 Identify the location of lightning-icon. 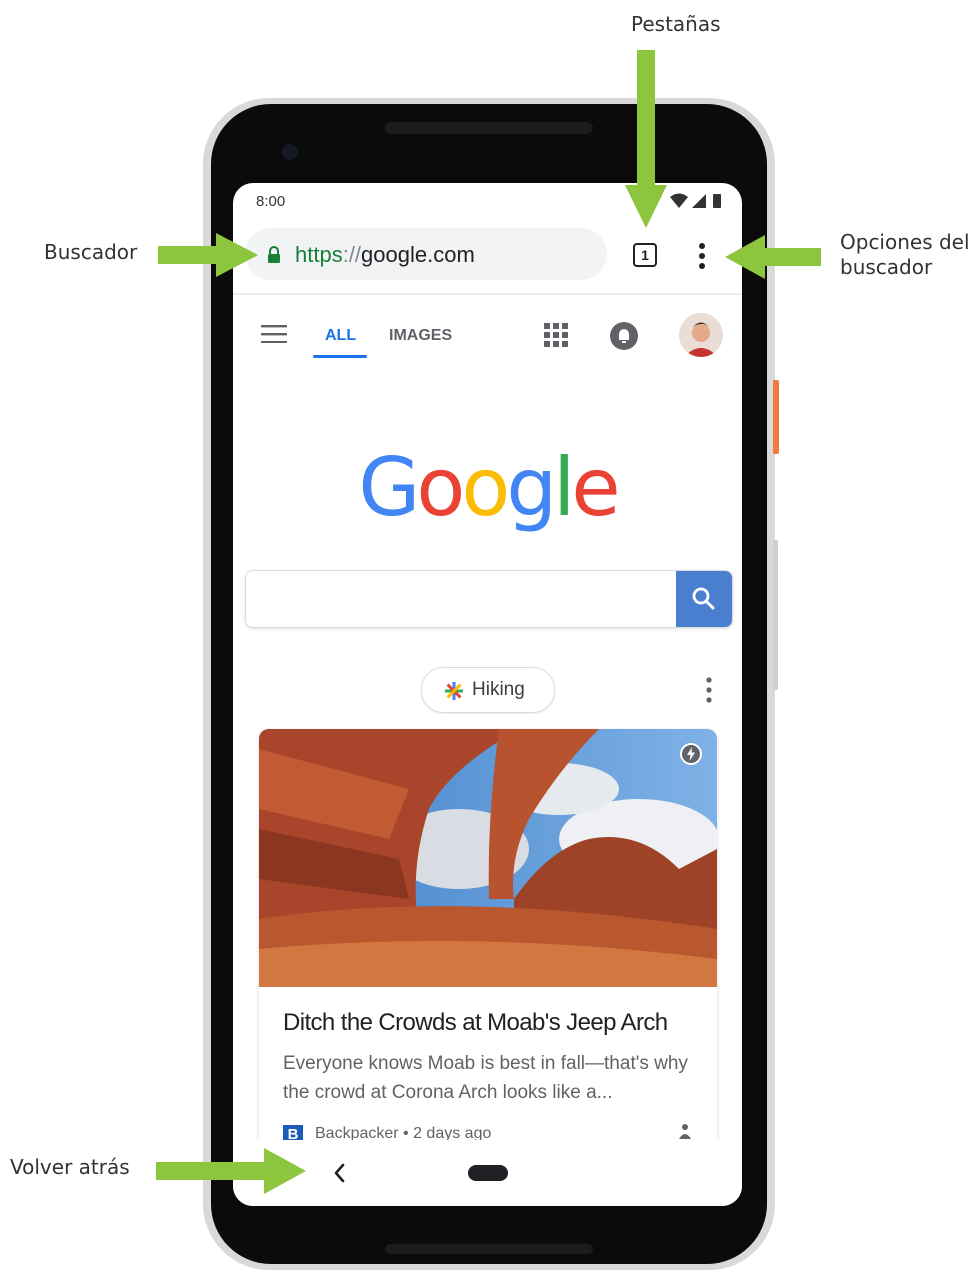
(691, 754).